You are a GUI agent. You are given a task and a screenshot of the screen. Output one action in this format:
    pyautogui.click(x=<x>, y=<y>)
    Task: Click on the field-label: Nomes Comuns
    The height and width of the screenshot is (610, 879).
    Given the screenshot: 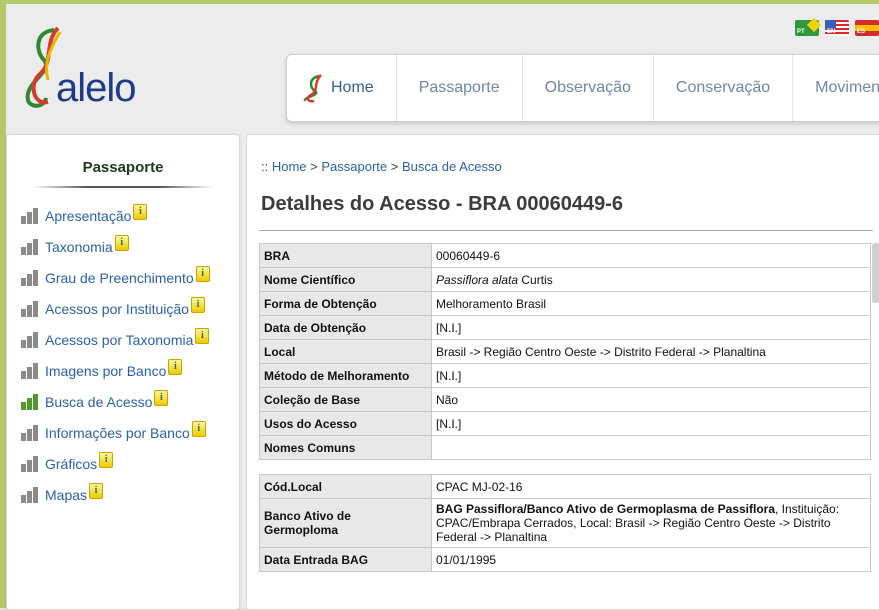 What is the action you would take?
    pyautogui.click(x=345, y=447)
    